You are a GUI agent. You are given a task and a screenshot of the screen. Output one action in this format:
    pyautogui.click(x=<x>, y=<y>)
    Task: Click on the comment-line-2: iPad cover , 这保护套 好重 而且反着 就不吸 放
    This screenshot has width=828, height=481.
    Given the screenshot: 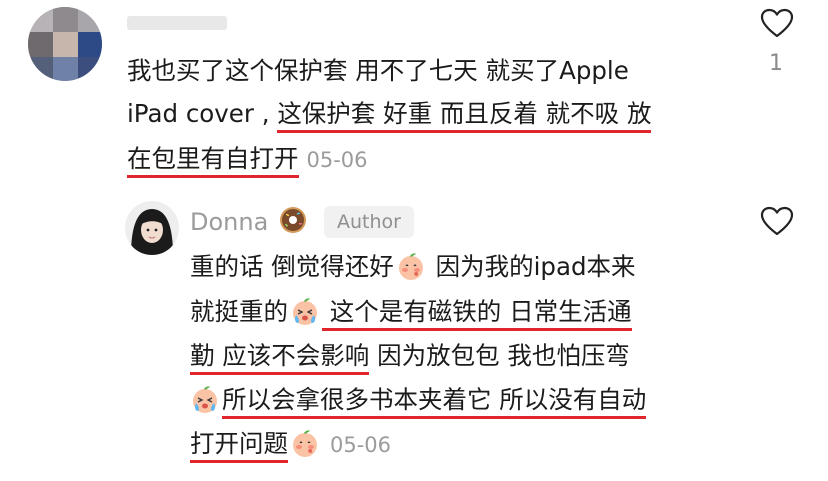 What is the action you would take?
    pyautogui.click(x=389, y=113)
    